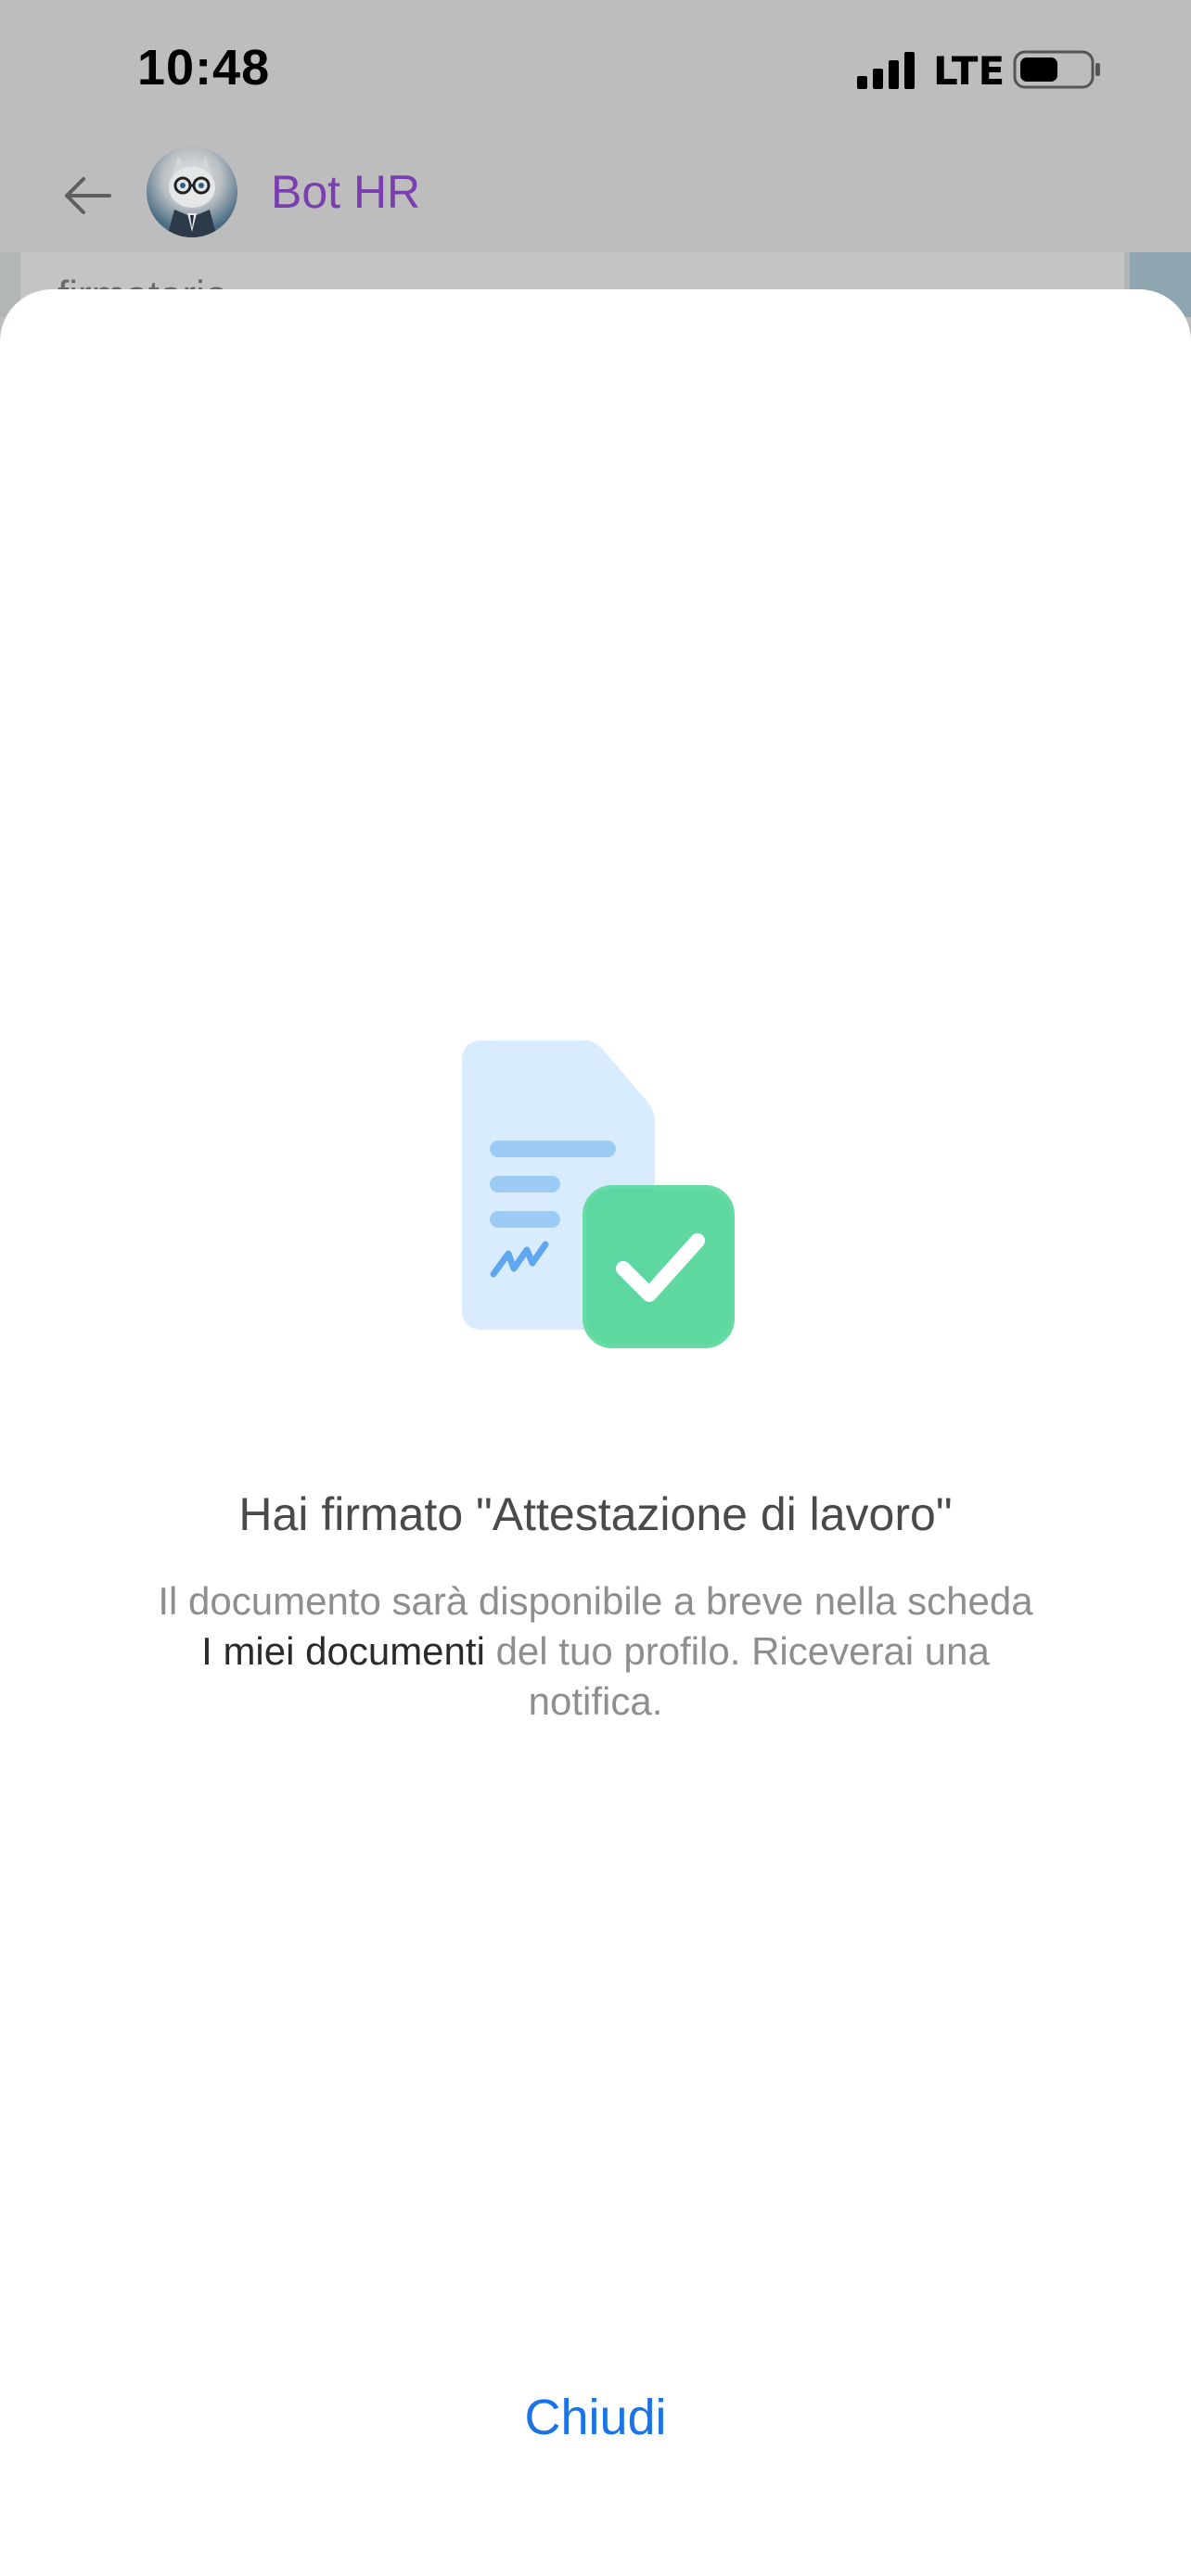  I want to click on close-button: Chiudi, so click(595, 2418).